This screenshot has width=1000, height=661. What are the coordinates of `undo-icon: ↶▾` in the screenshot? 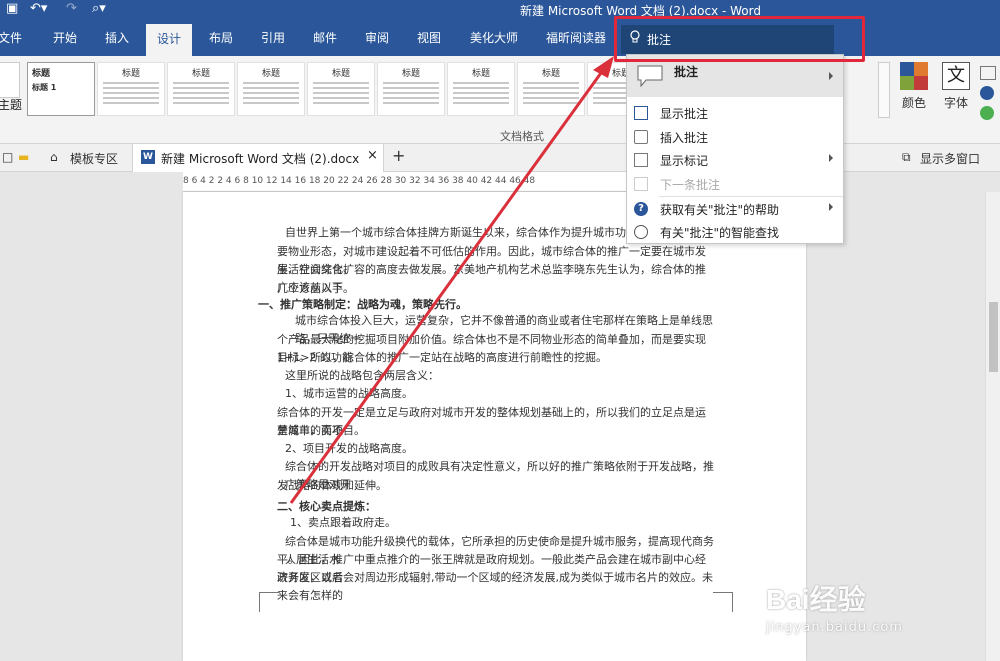 It's located at (38, 8).